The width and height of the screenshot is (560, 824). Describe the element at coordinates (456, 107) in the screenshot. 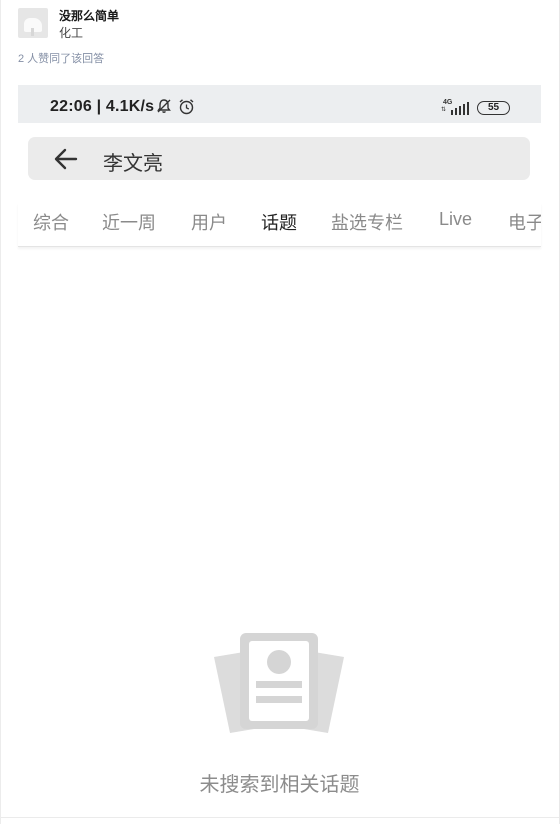

I see `signal-strength-icon: 4G ⇅` at that location.